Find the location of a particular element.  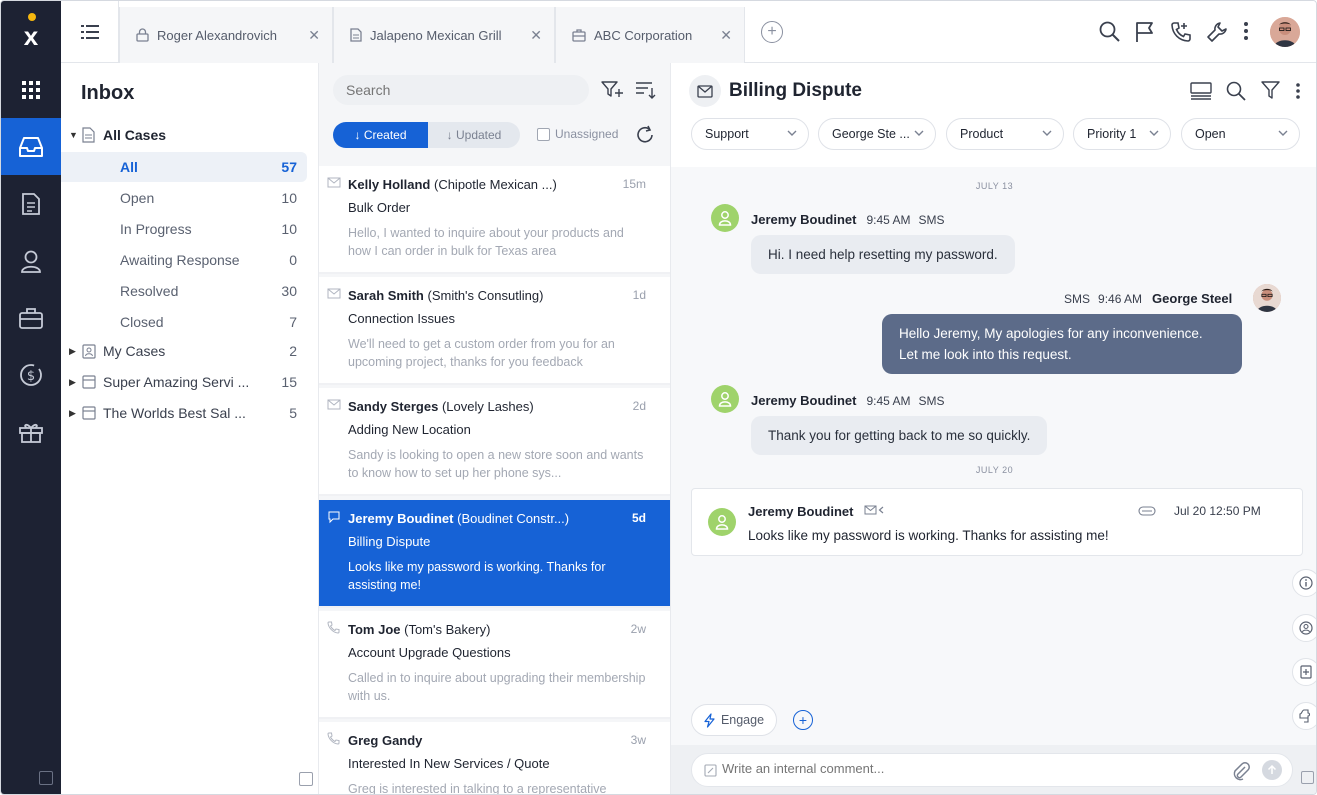

tab-jalapeno-mexican-grill: Jalapeno Mexican Grill ✕ is located at coordinates (444, 35).